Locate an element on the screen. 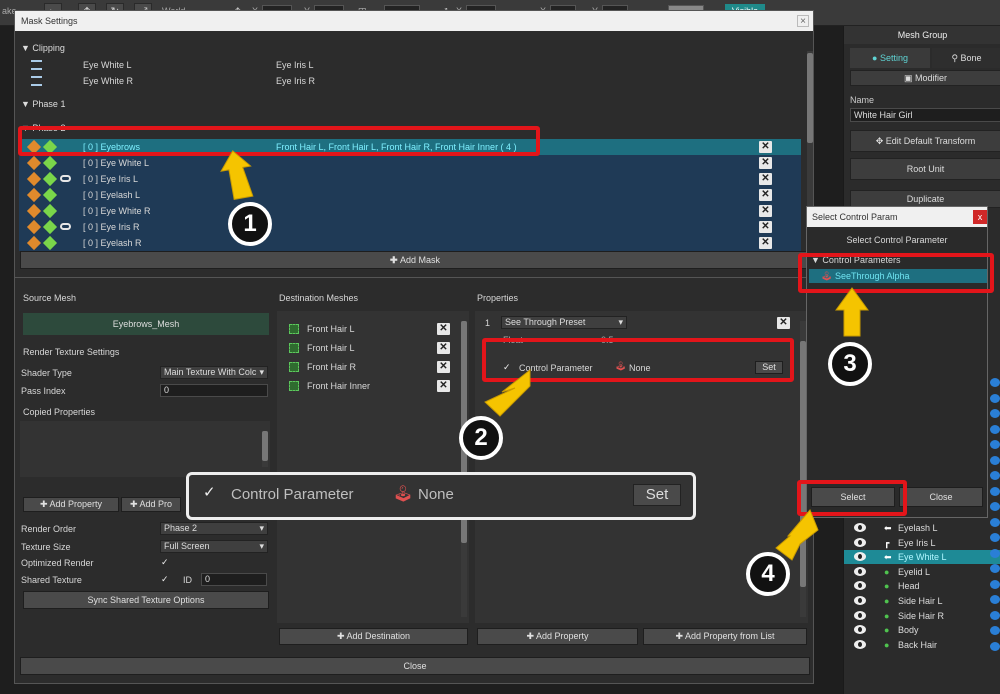 The height and width of the screenshot is (694, 1000). callout-2: 2 is located at coordinates (481, 438).